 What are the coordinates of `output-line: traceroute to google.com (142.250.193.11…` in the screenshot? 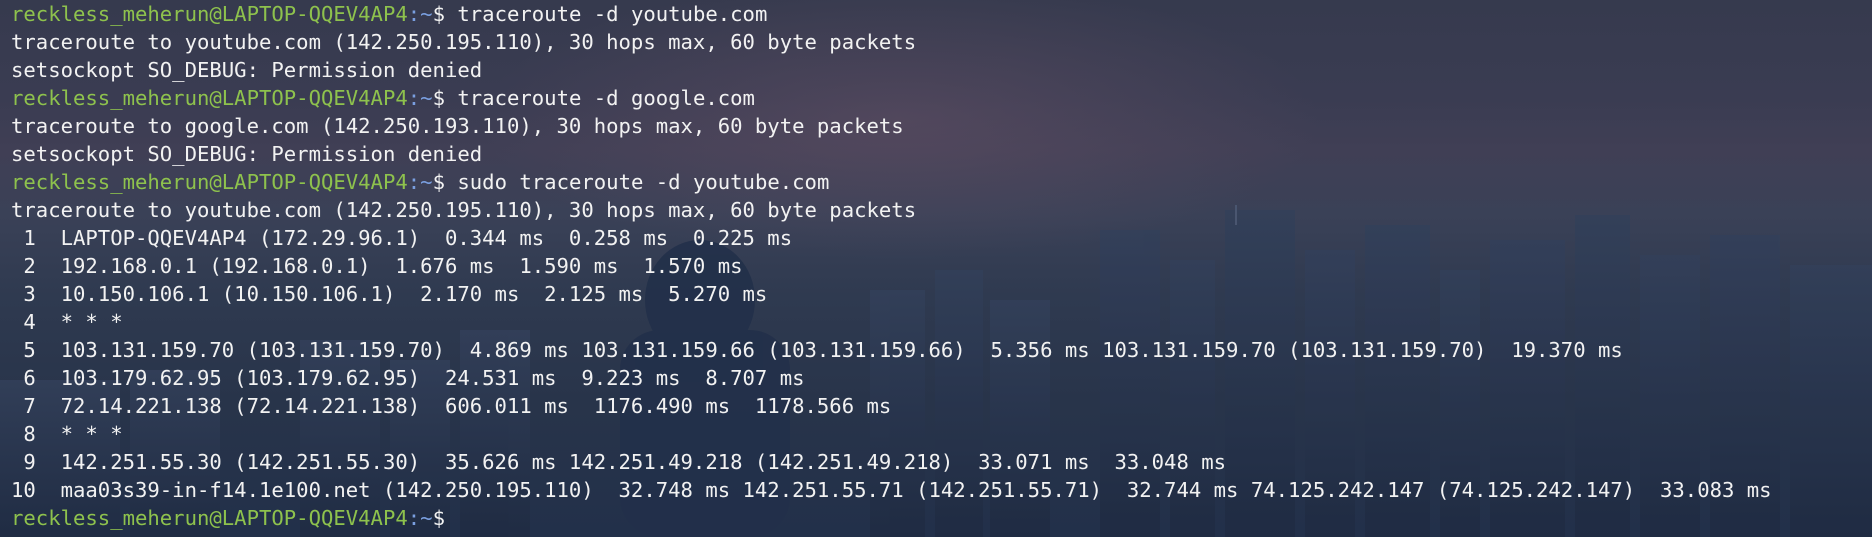 It's located at (457, 126).